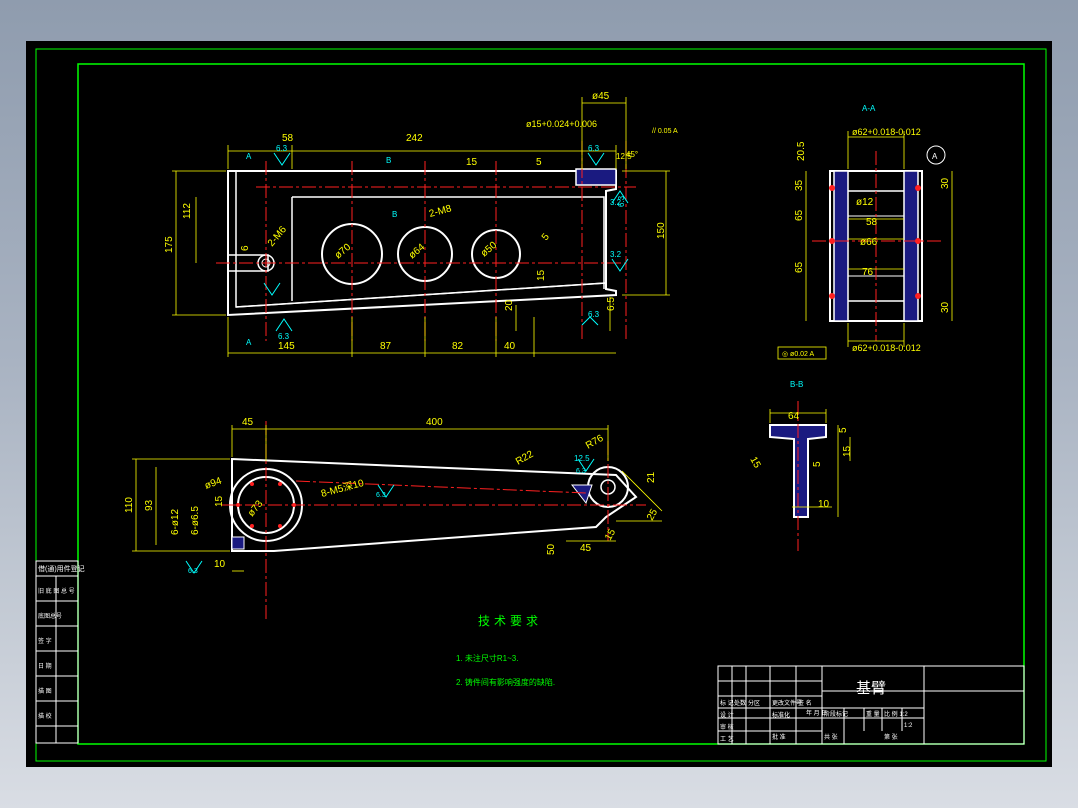  I want to click on svg-text: ø73, so click(256, 508).